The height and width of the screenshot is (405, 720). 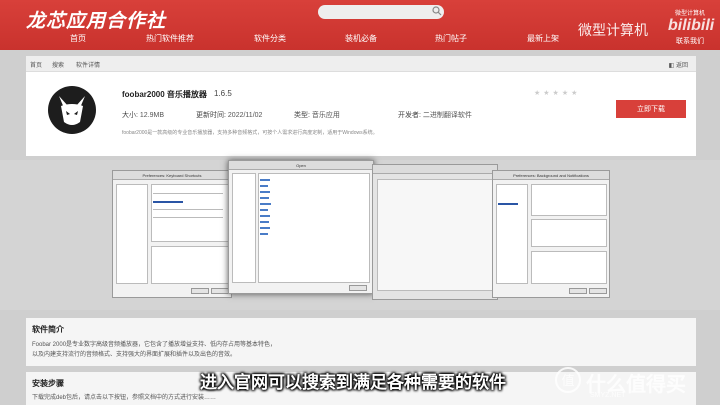 What do you see at coordinates (170, 38) in the screenshot?
I see `nav-hot-software: 热门软件推荐` at bounding box center [170, 38].